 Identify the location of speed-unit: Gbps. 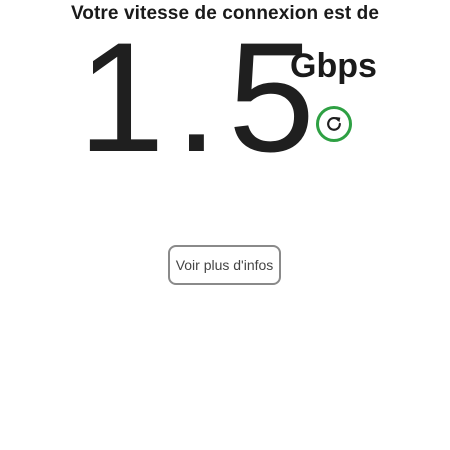
(333, 66).